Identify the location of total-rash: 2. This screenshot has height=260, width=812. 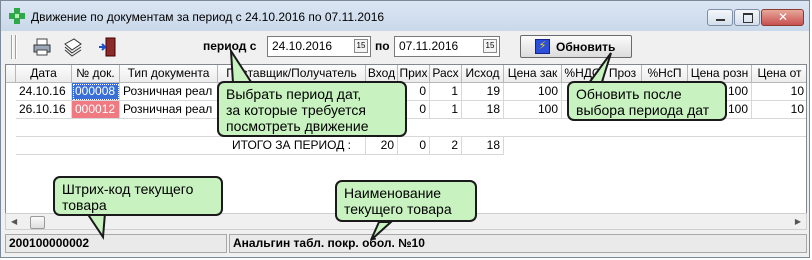
(446, 146).